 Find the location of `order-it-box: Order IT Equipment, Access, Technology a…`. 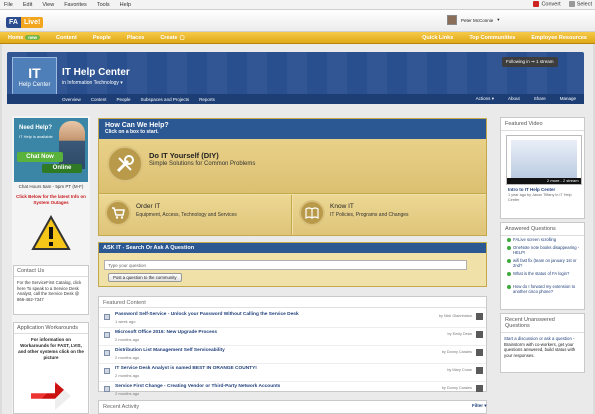

order-it-box: Order IT Equipment, Access, Technology a… is located at coordinates (195, 215).